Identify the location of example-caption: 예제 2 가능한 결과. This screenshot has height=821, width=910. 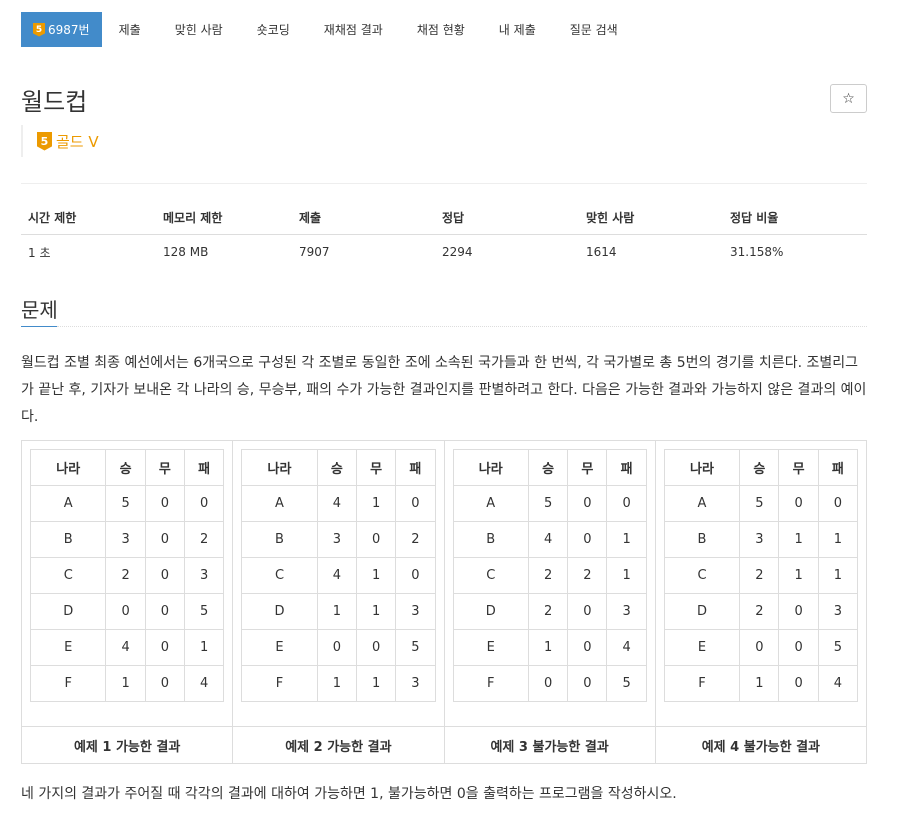
(338, 745).